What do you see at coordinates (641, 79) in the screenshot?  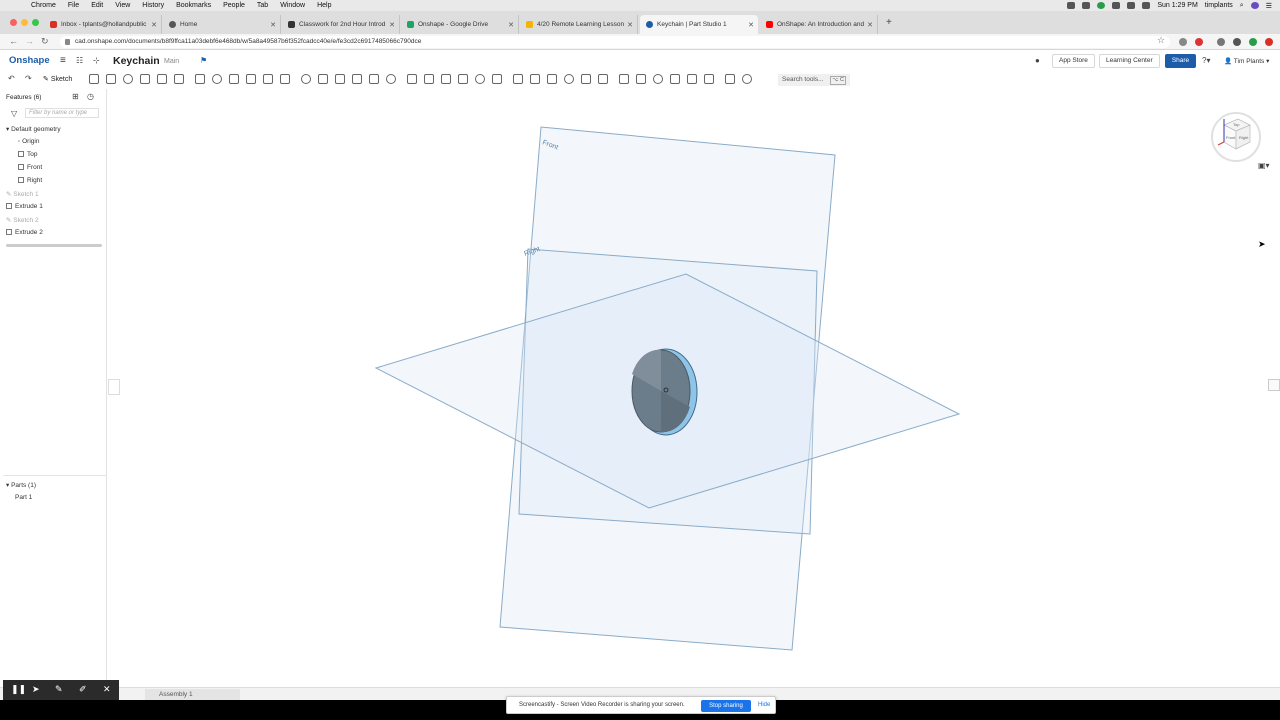 I see `variable-icon` at bounding box center [641, 79].